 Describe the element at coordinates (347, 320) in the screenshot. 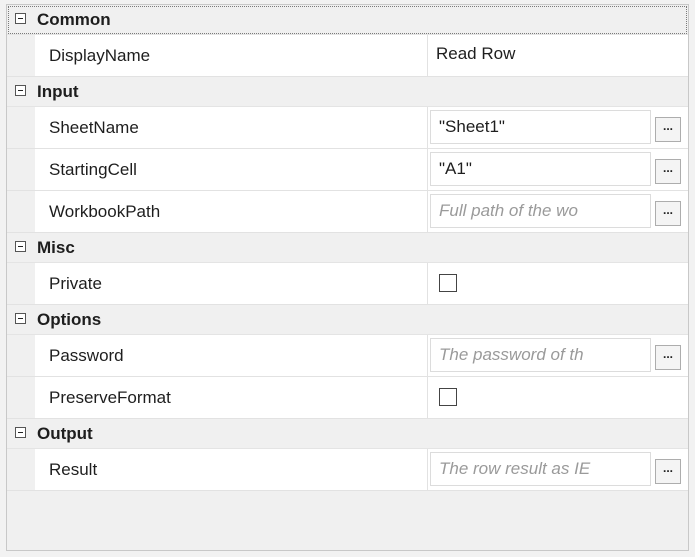

I see `category-options: Options` at that location.